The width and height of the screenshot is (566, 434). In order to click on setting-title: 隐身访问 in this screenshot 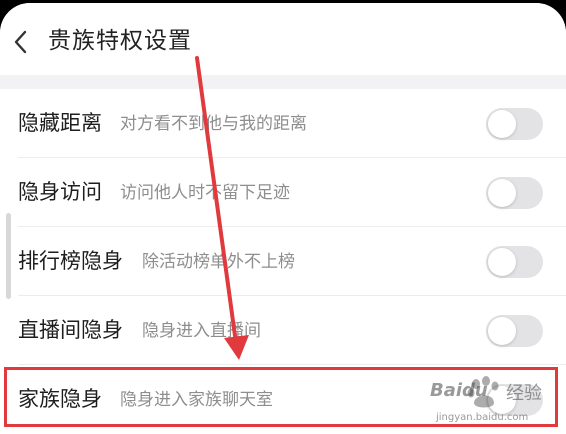, I will do `click(60, 192)`.